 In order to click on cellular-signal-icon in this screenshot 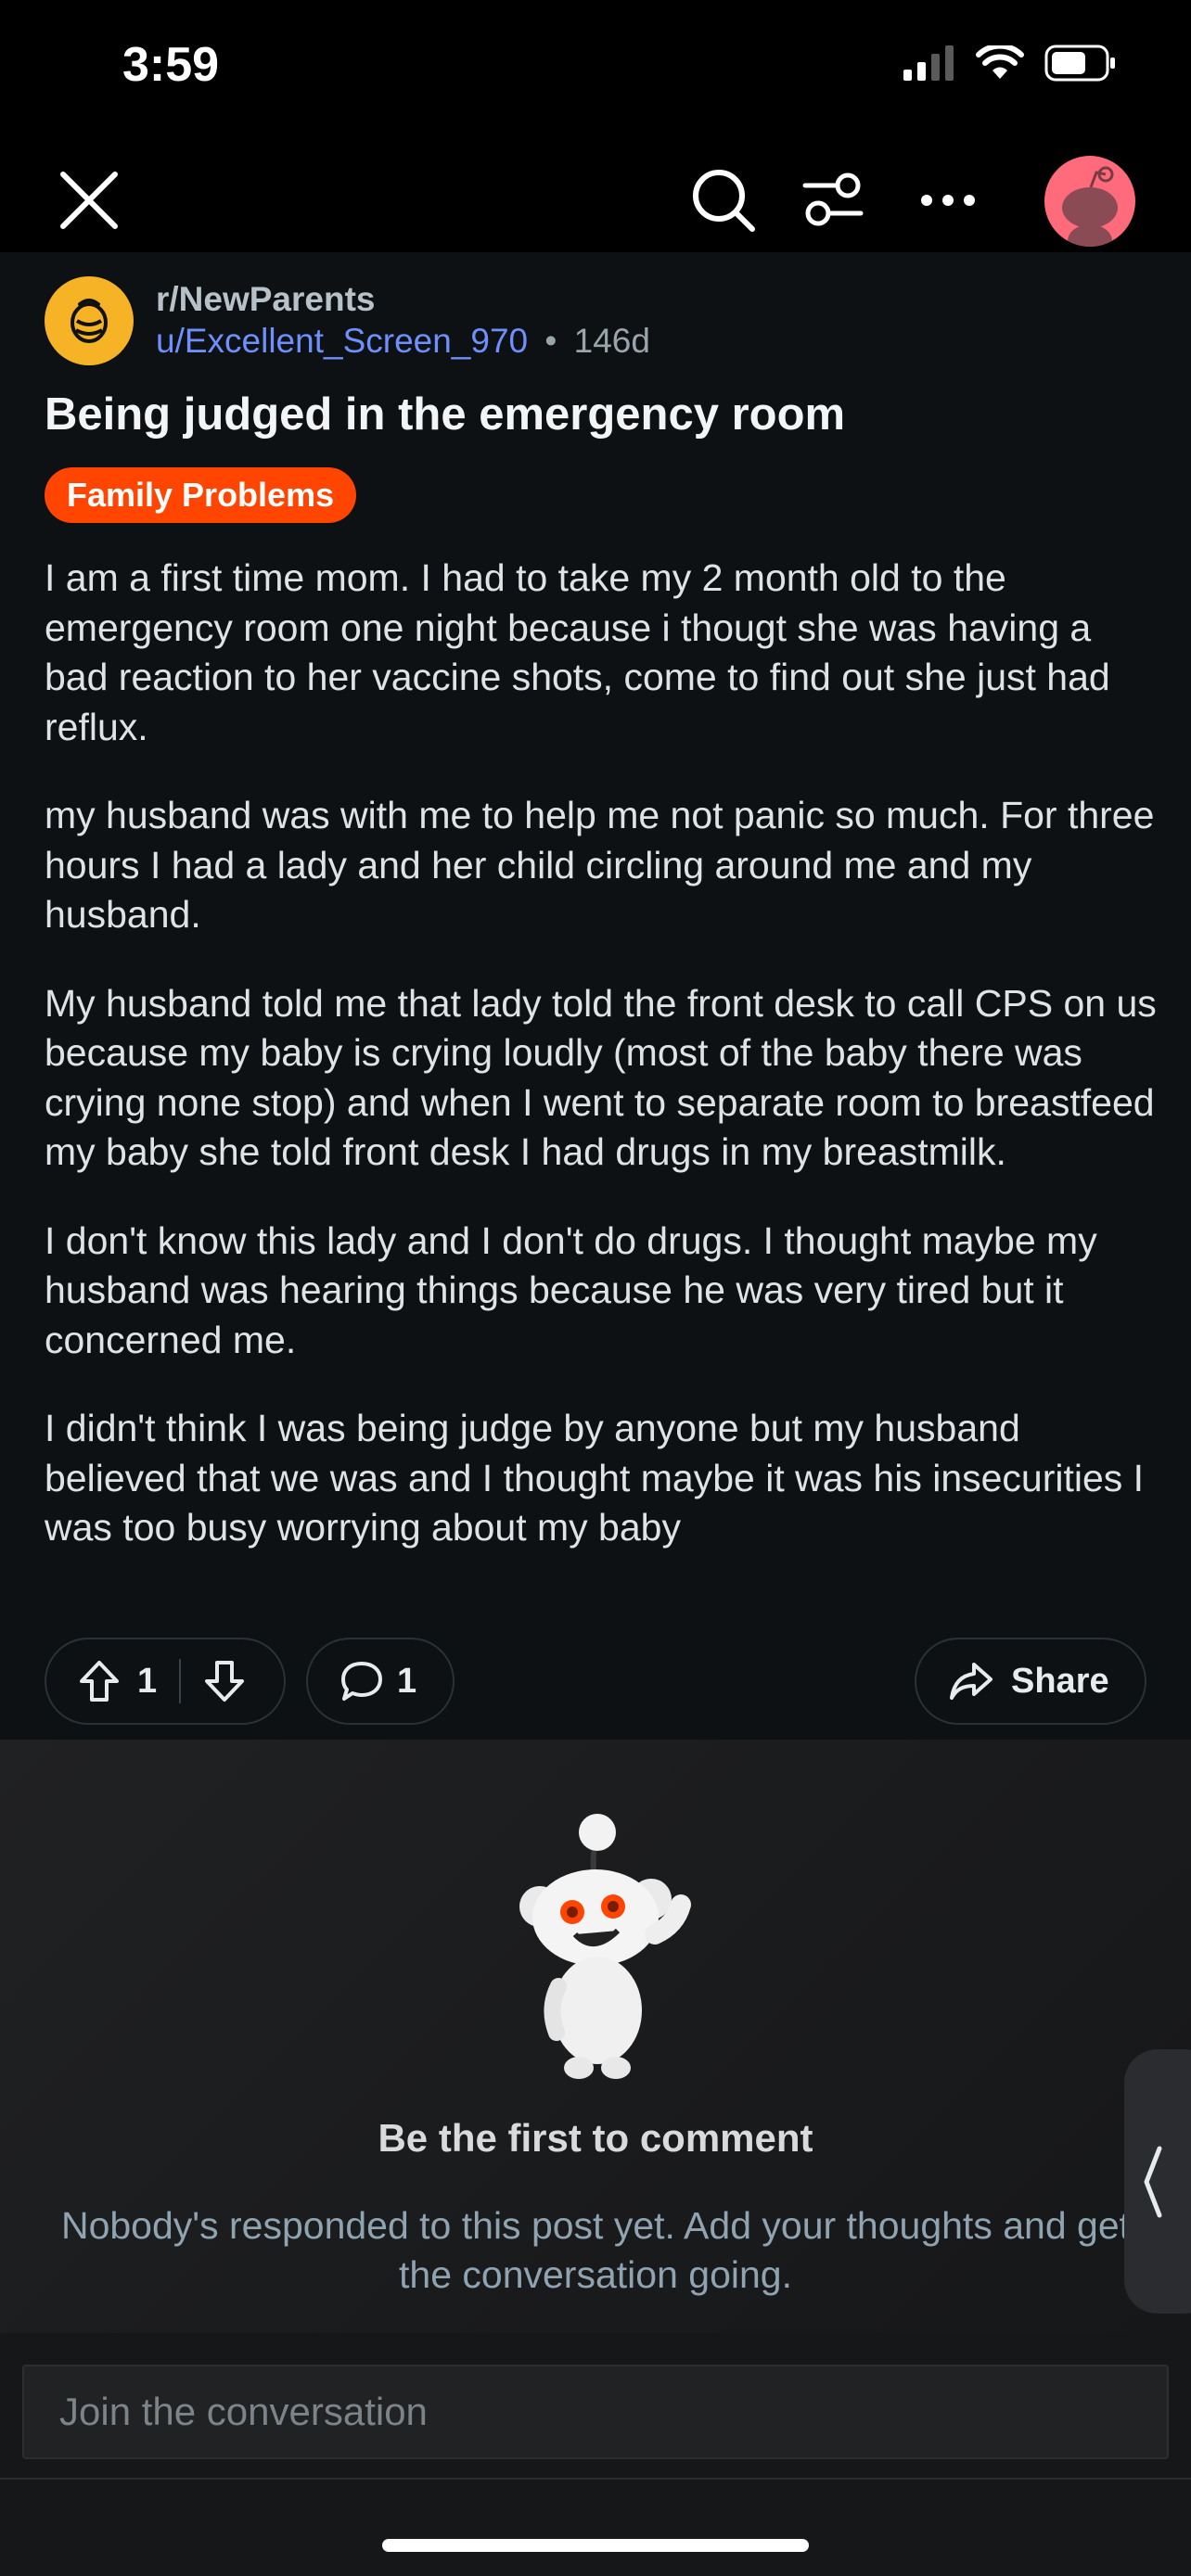, I will do `click(929, 63)`.